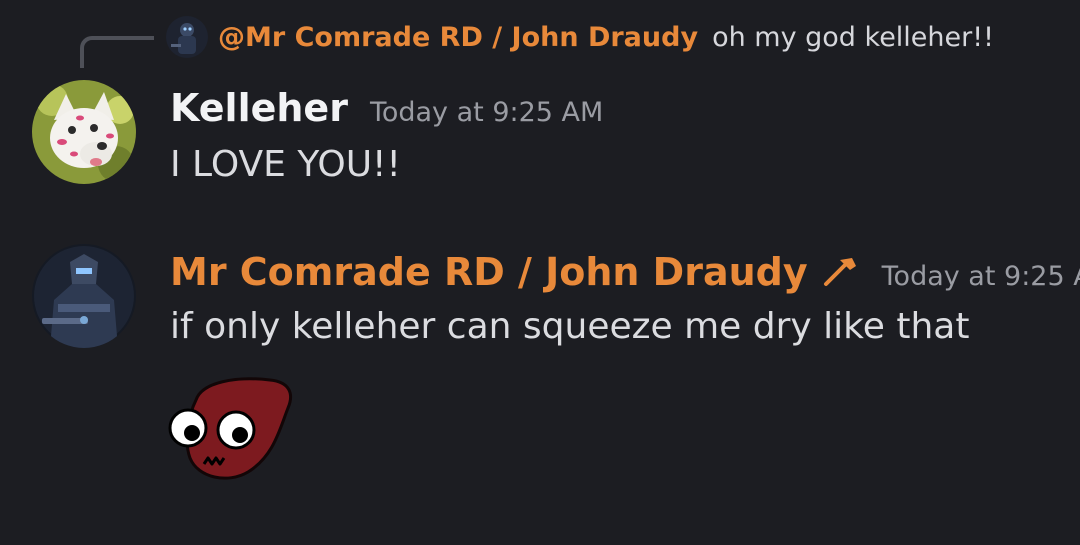 The height and width of the screenshot is (545, 1080). Describe the element at coordinates (187, 37) in the screenshot. I see `reply-author-avatar` at that location.